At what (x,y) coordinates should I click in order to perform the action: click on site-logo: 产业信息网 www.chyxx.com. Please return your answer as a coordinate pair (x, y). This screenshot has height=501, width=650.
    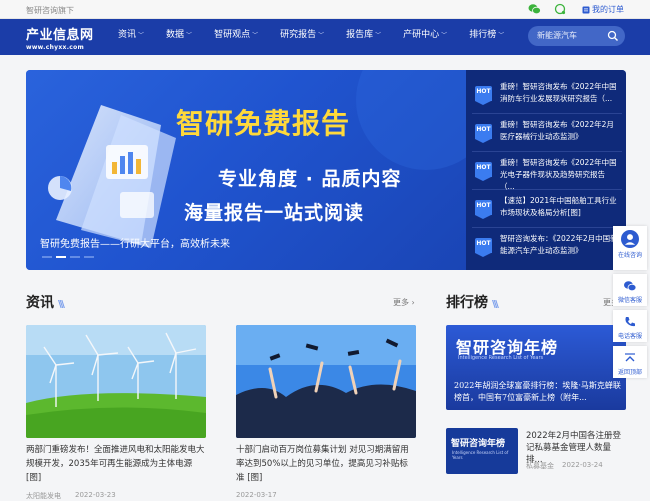
    Looking at the image, I should click on (60, 37).